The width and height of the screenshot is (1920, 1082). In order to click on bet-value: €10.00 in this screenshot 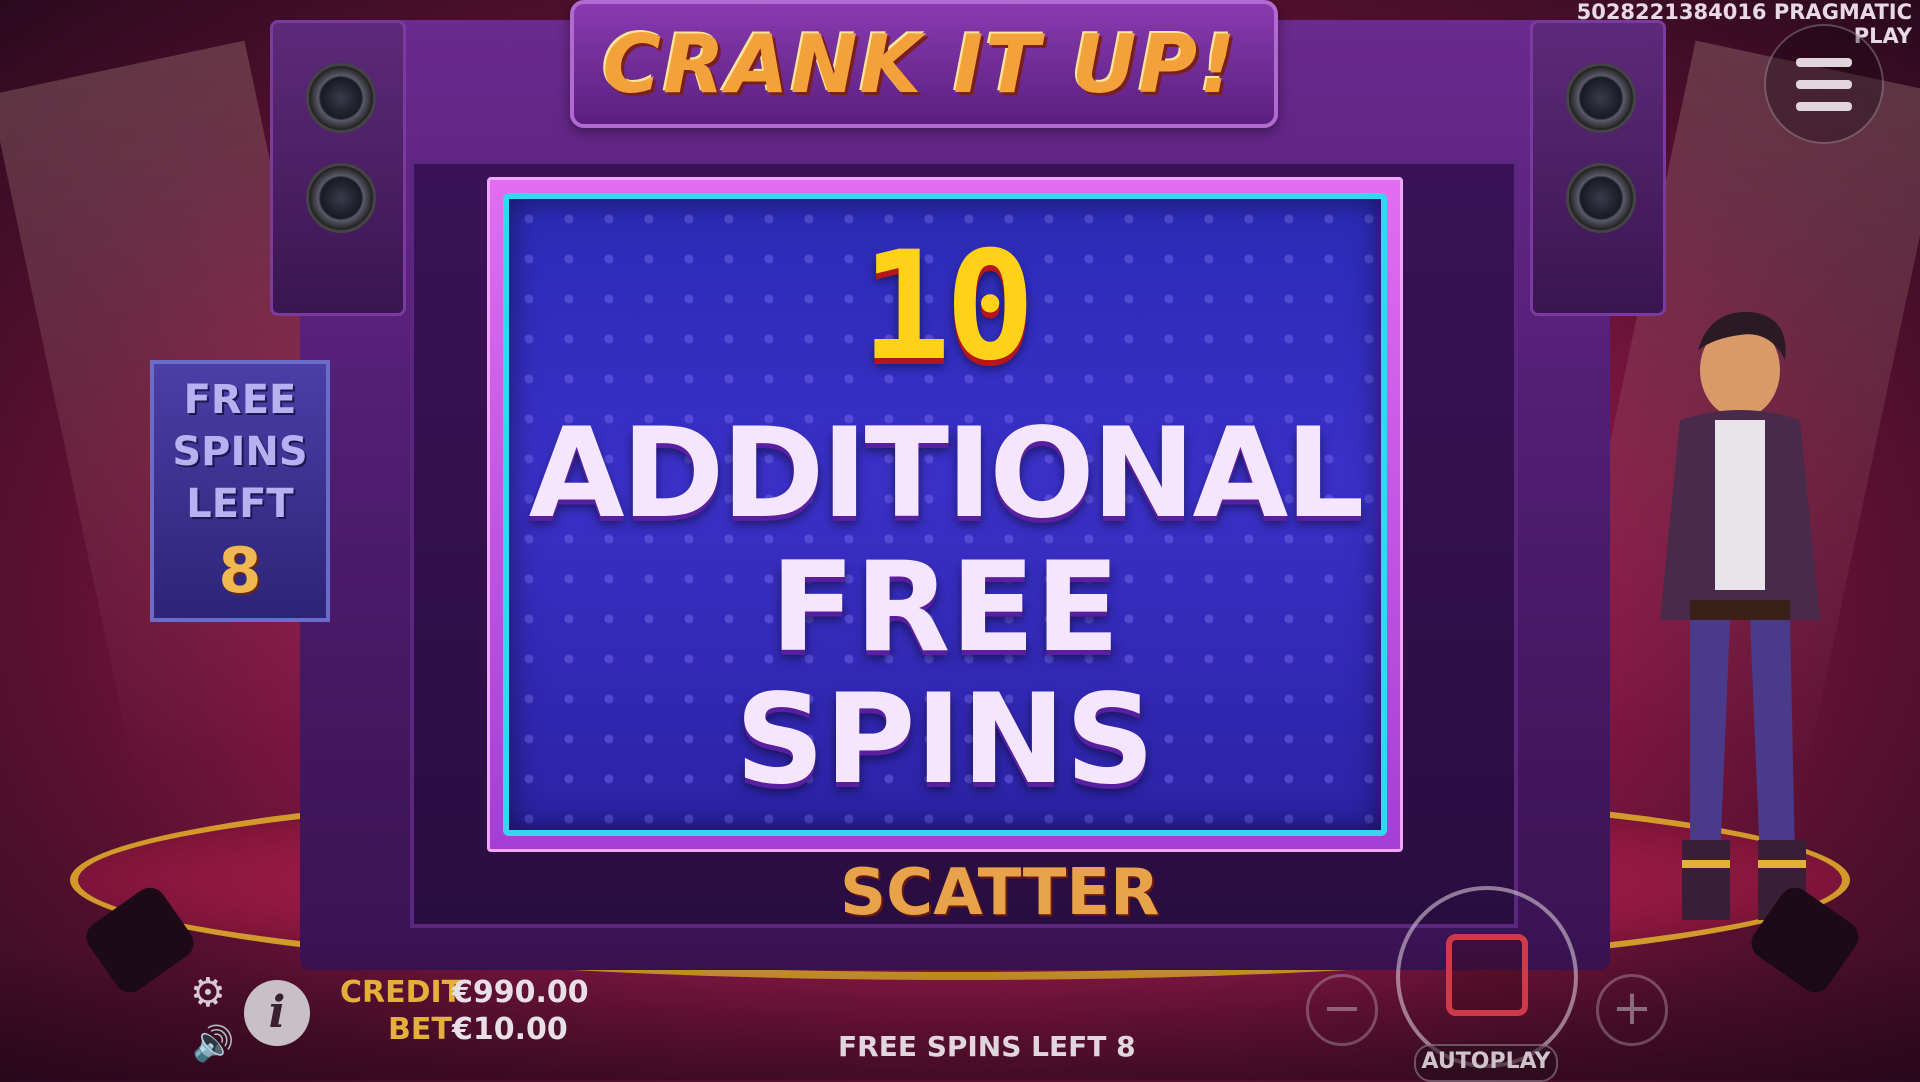, I will do `click(510, 1029)`.